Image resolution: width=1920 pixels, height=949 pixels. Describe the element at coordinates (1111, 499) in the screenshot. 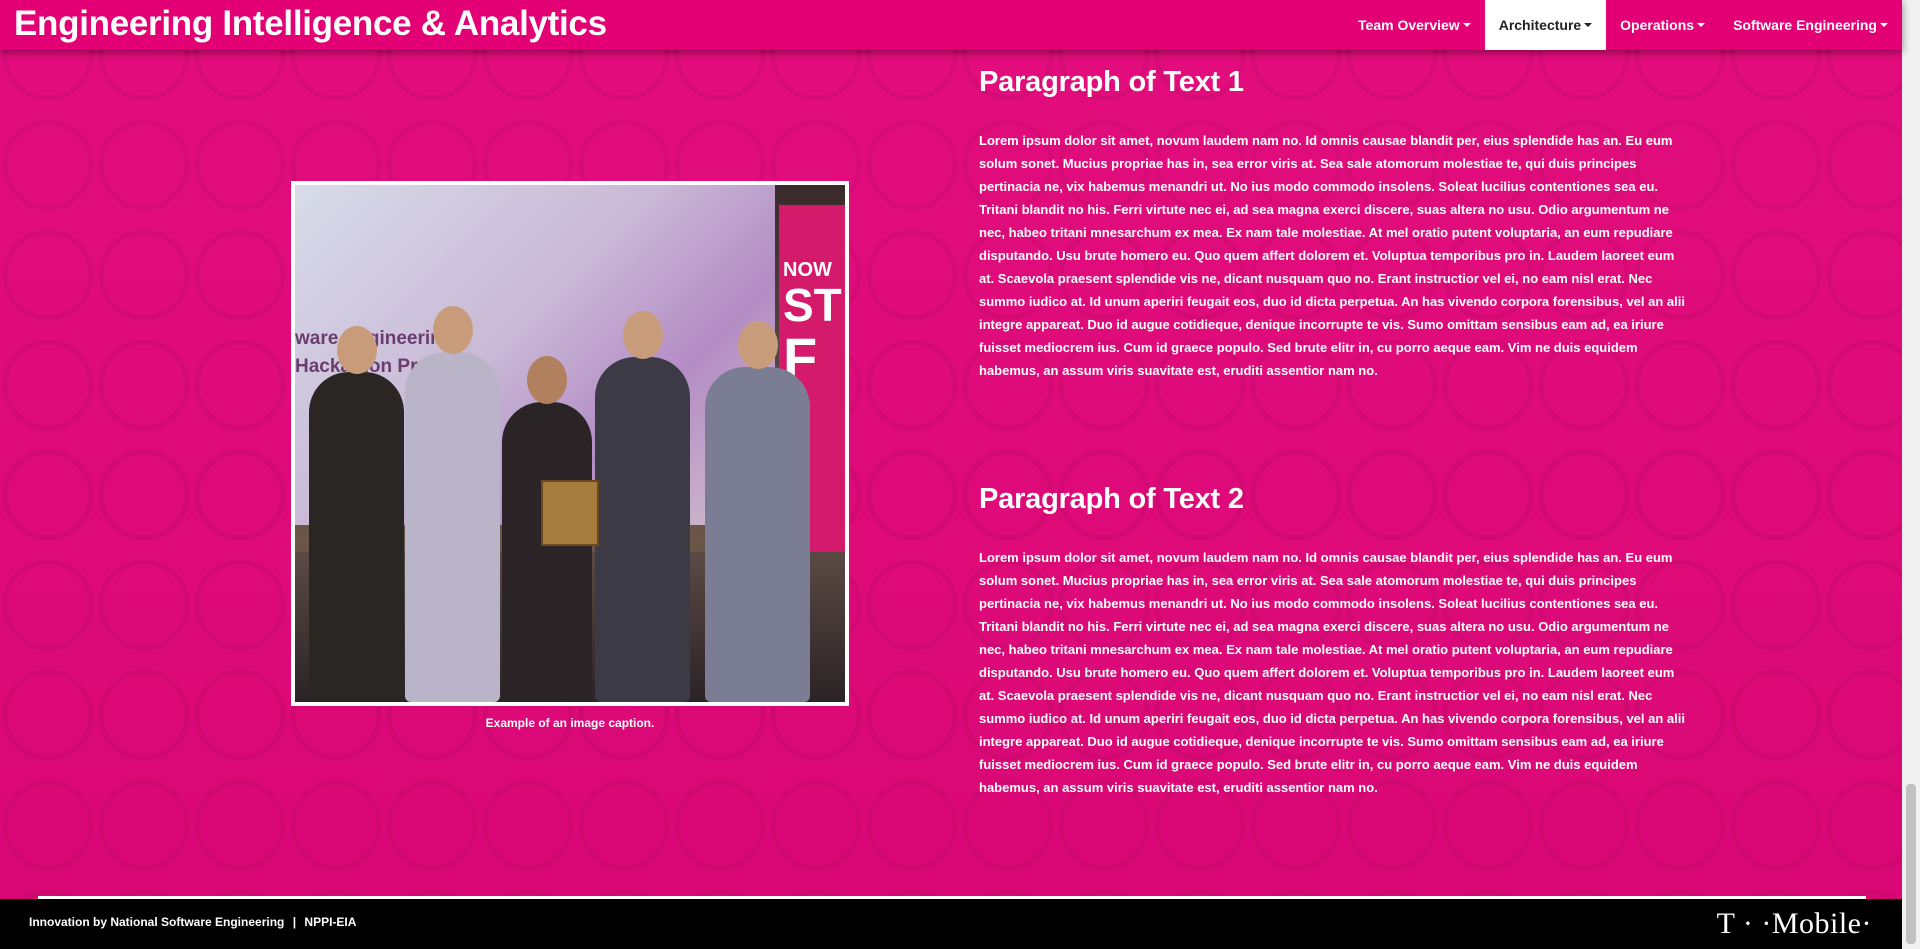

I see `section-title: Paragraph of Text 2` at that location.